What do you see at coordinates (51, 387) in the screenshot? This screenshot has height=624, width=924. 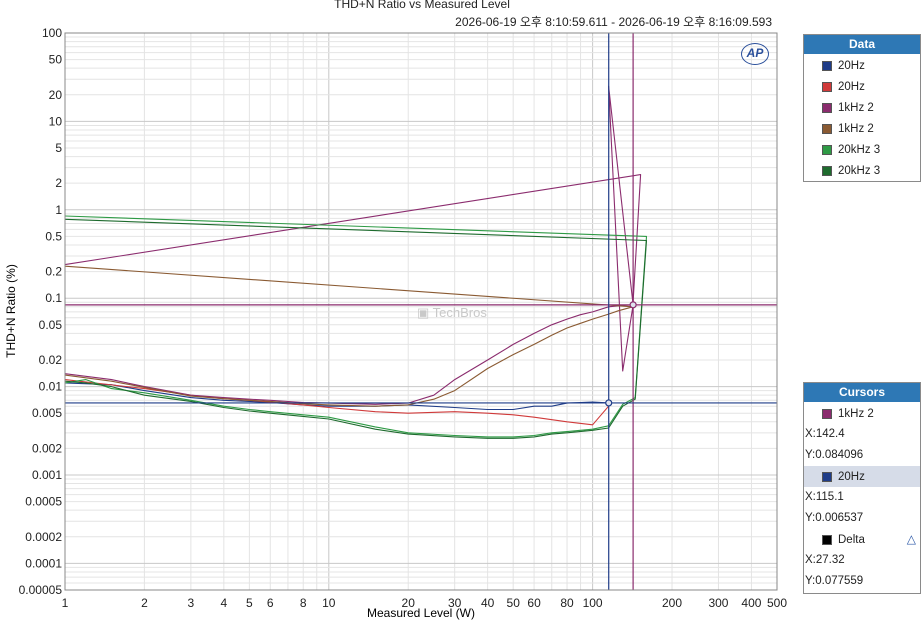 I see `y-tick-label: 0.01` at bounding box center [51, 387].